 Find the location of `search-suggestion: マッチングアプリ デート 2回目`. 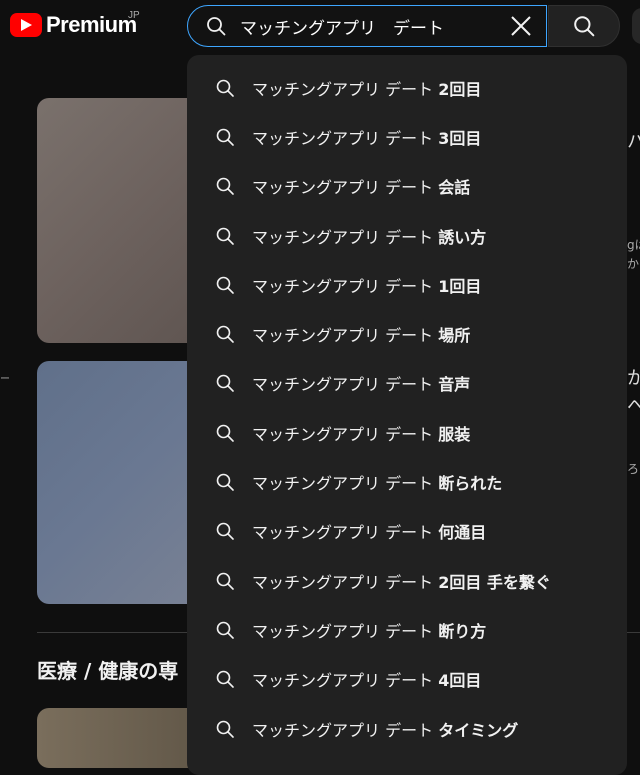

search-suggestion: マッチングアプリ デート 2回目 is located at coordinates (407, 87).